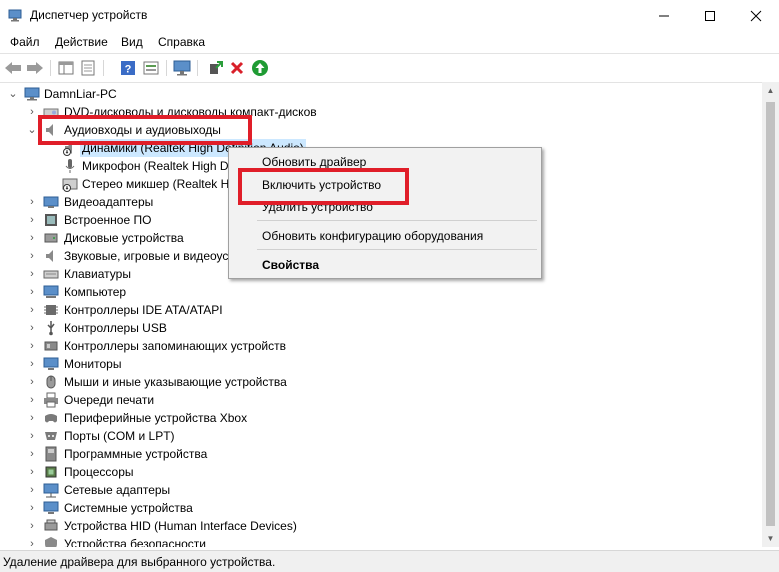 The height and width of the screenshot is (572, 779). What do you see at coordinates (51, 346) in the screenshot?
I see `storage-controller-icon` at bounding box center [51, 346].